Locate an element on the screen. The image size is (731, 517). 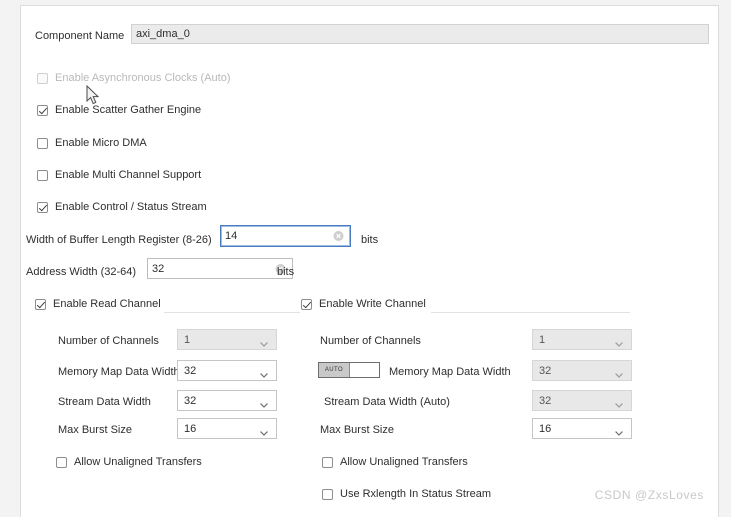
write-max-burst-size-dropdown: 16 is located at coordinates (582, 428).